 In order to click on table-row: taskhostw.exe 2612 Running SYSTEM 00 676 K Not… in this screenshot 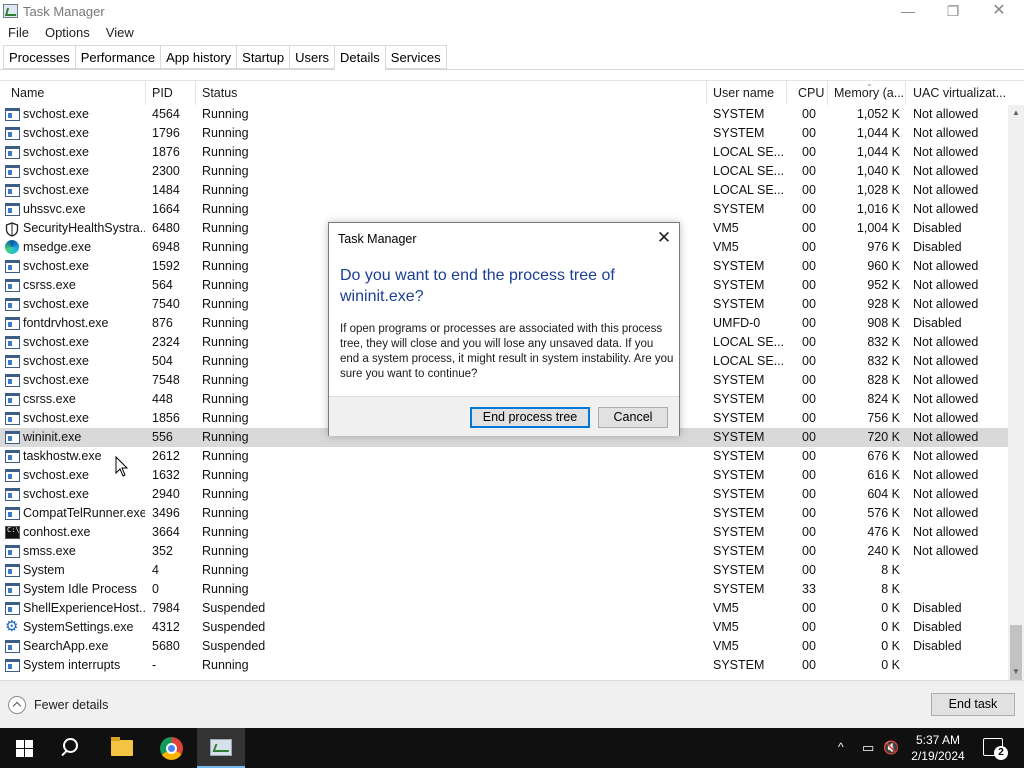, I will do `click(504, 456)`.